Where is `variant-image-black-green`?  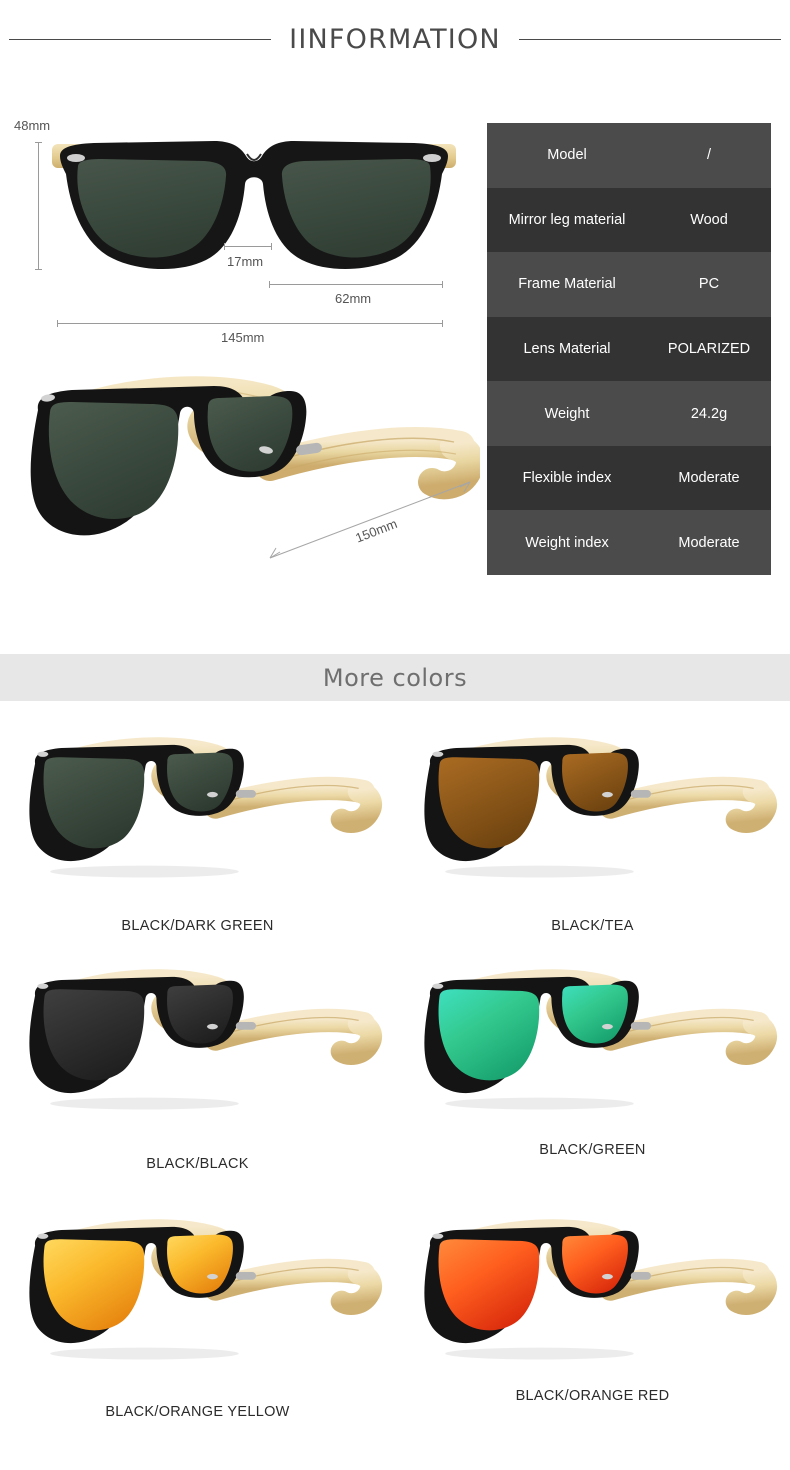 variant-image-black-green is located at coordinates (592, 1030).